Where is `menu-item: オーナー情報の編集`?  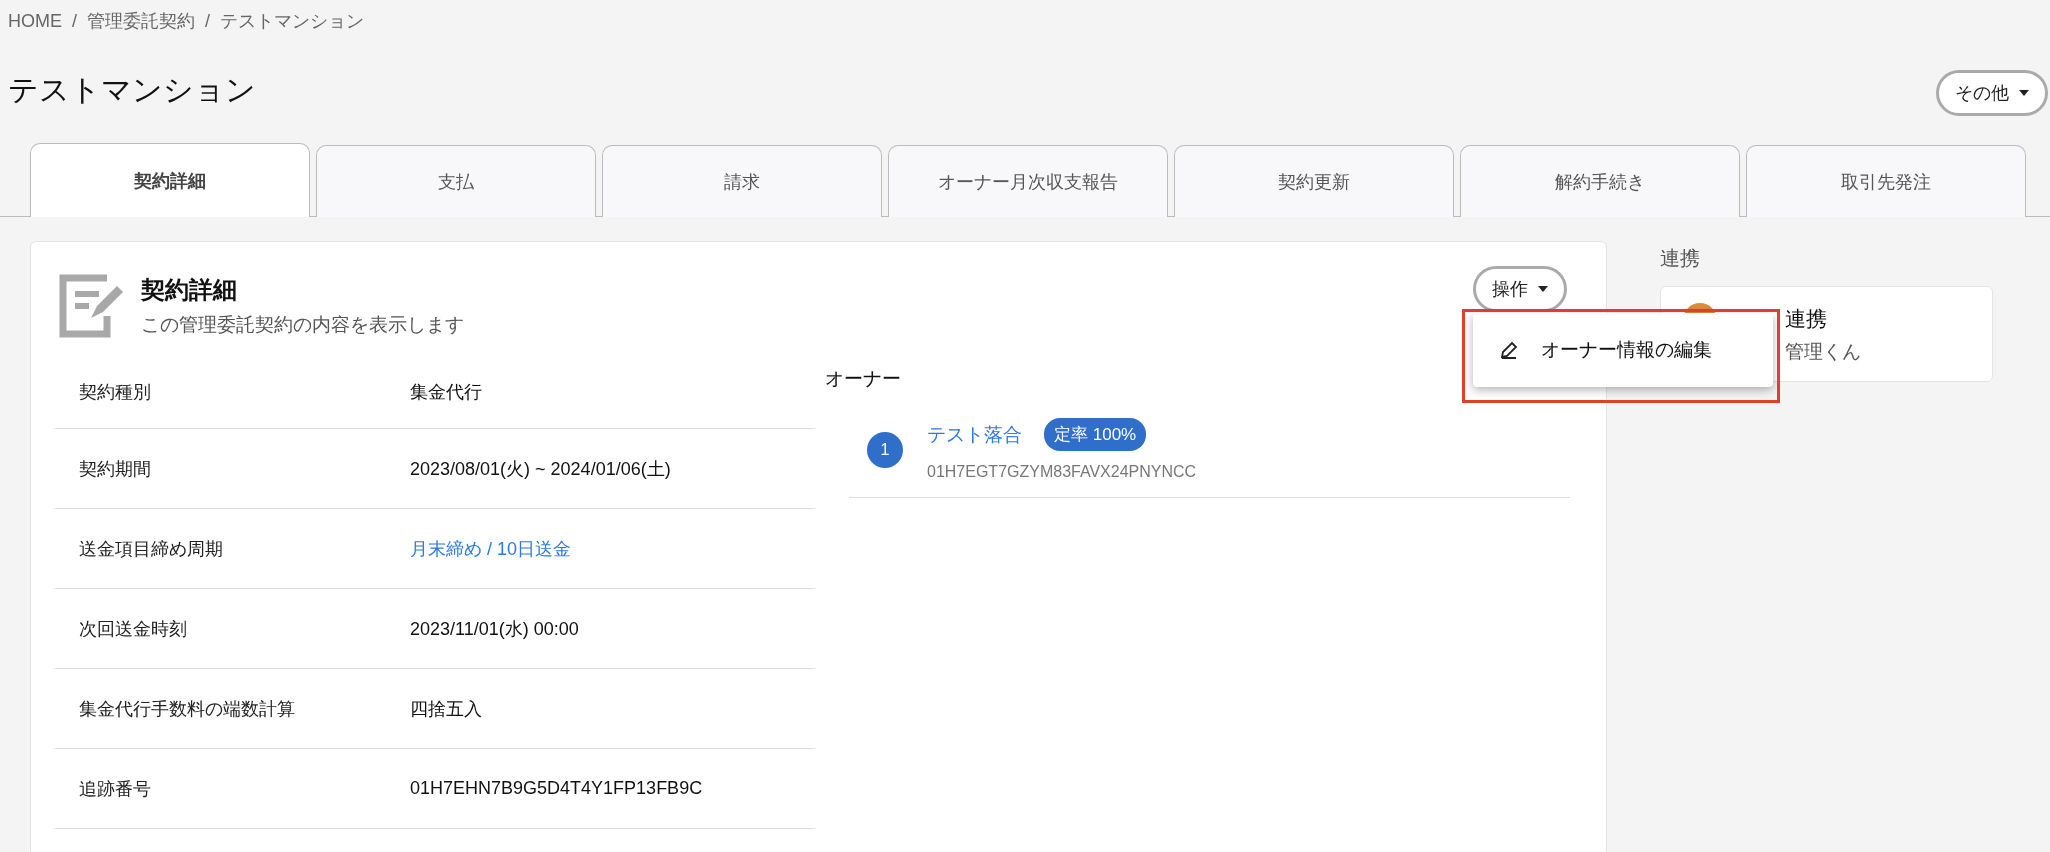 menu-item: オーナー情報の編集 is located at coordinates (1623, 350).